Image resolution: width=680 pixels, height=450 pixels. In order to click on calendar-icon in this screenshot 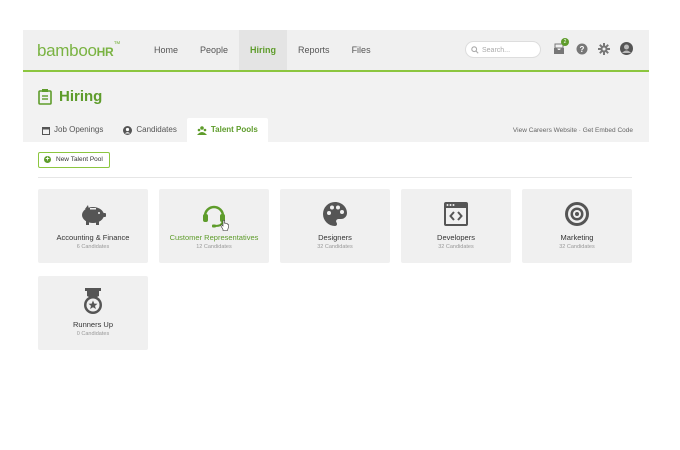, I will do `click(46, 130)`.